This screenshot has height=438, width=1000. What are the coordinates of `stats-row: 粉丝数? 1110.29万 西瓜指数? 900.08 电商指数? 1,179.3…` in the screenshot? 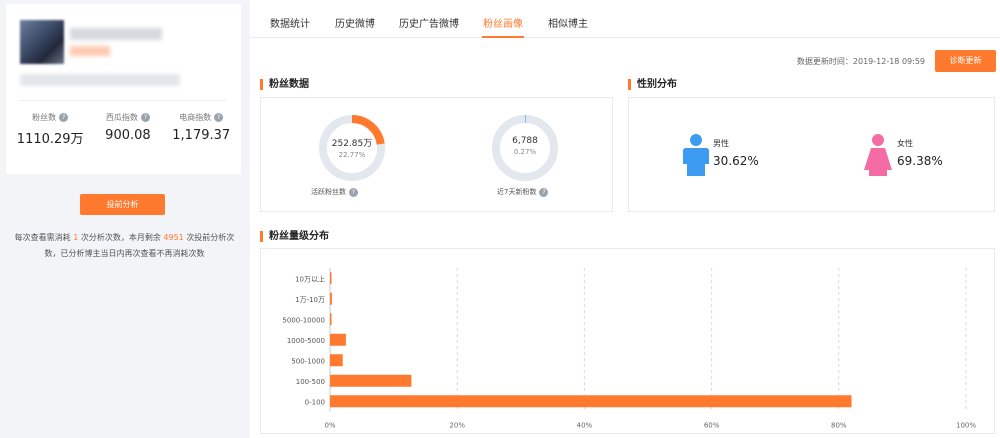 It's located at (123, 129).